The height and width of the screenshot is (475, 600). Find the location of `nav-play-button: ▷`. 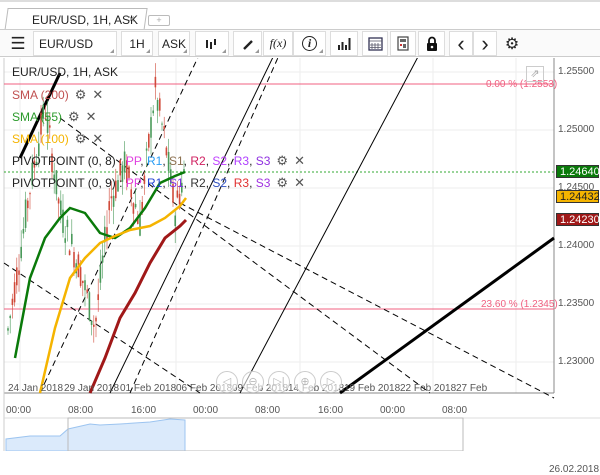

nav-play-button: ▷ is located at coordinates (331, 382).